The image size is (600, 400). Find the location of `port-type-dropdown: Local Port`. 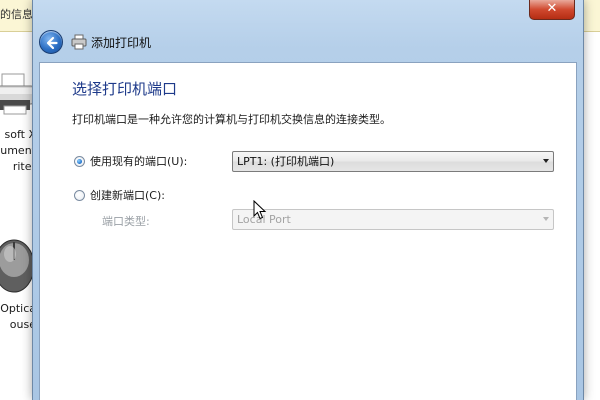

port-type-dropdown: Local Port is located at coordinates (393, 219).